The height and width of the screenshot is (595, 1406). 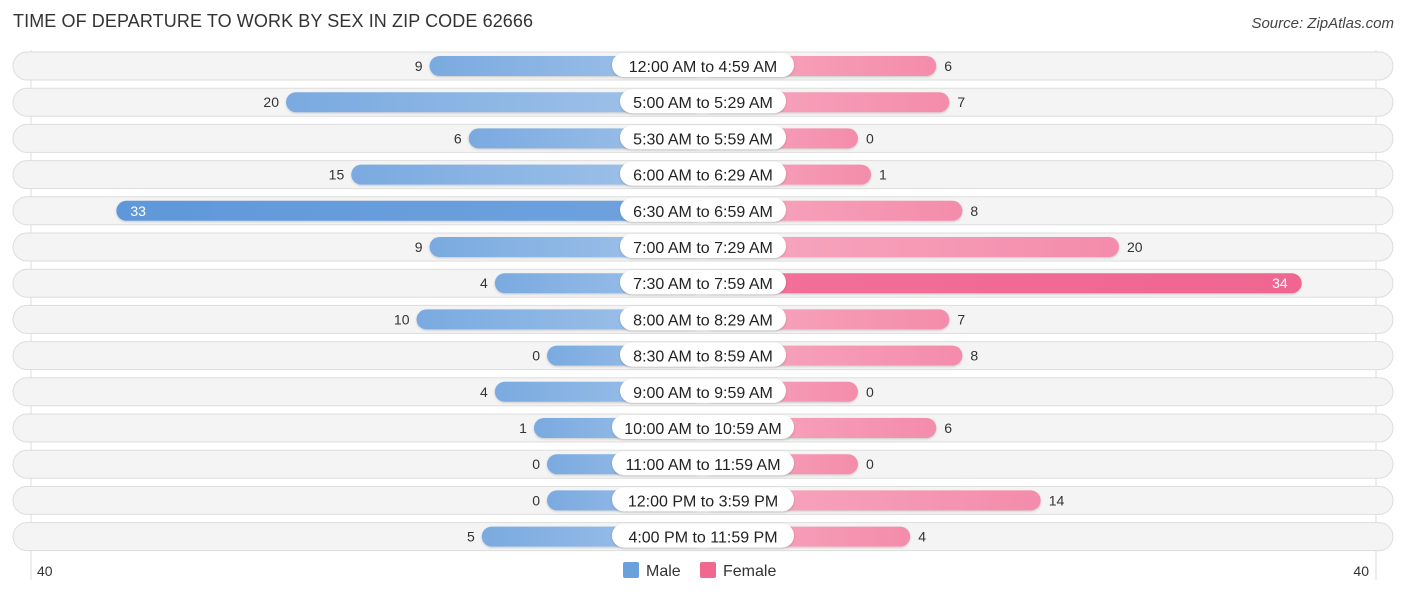 I want to click on category-label: 10:00 AM to 10:59 AM, so click(x=702, y=429).